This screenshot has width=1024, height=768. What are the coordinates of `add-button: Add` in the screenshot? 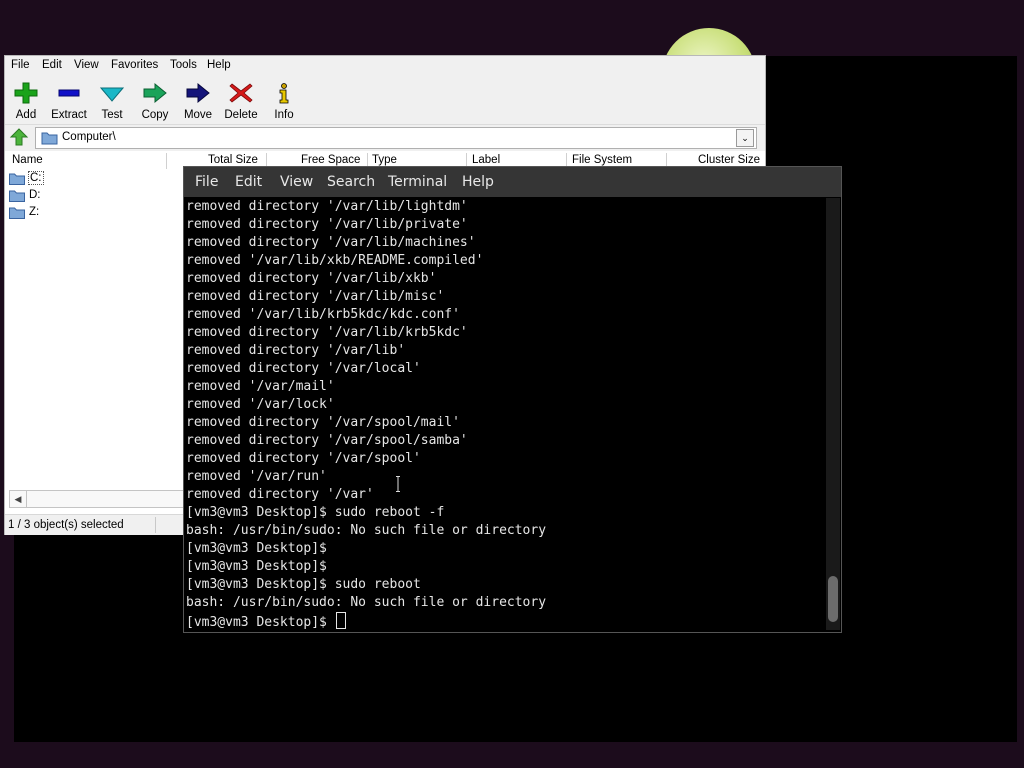 It's located at (26, 101).